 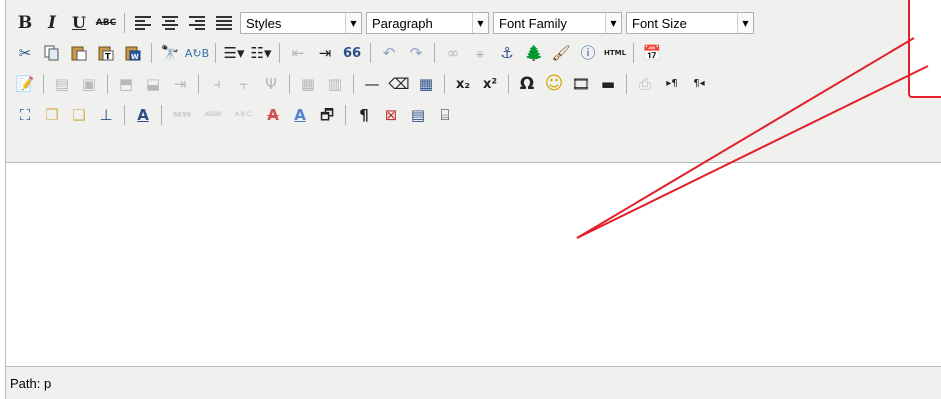 What do you see at coordinates (126, 84) in the screenshot?
I see `row-before-button: ⬒` at bounding box center [126, 84].